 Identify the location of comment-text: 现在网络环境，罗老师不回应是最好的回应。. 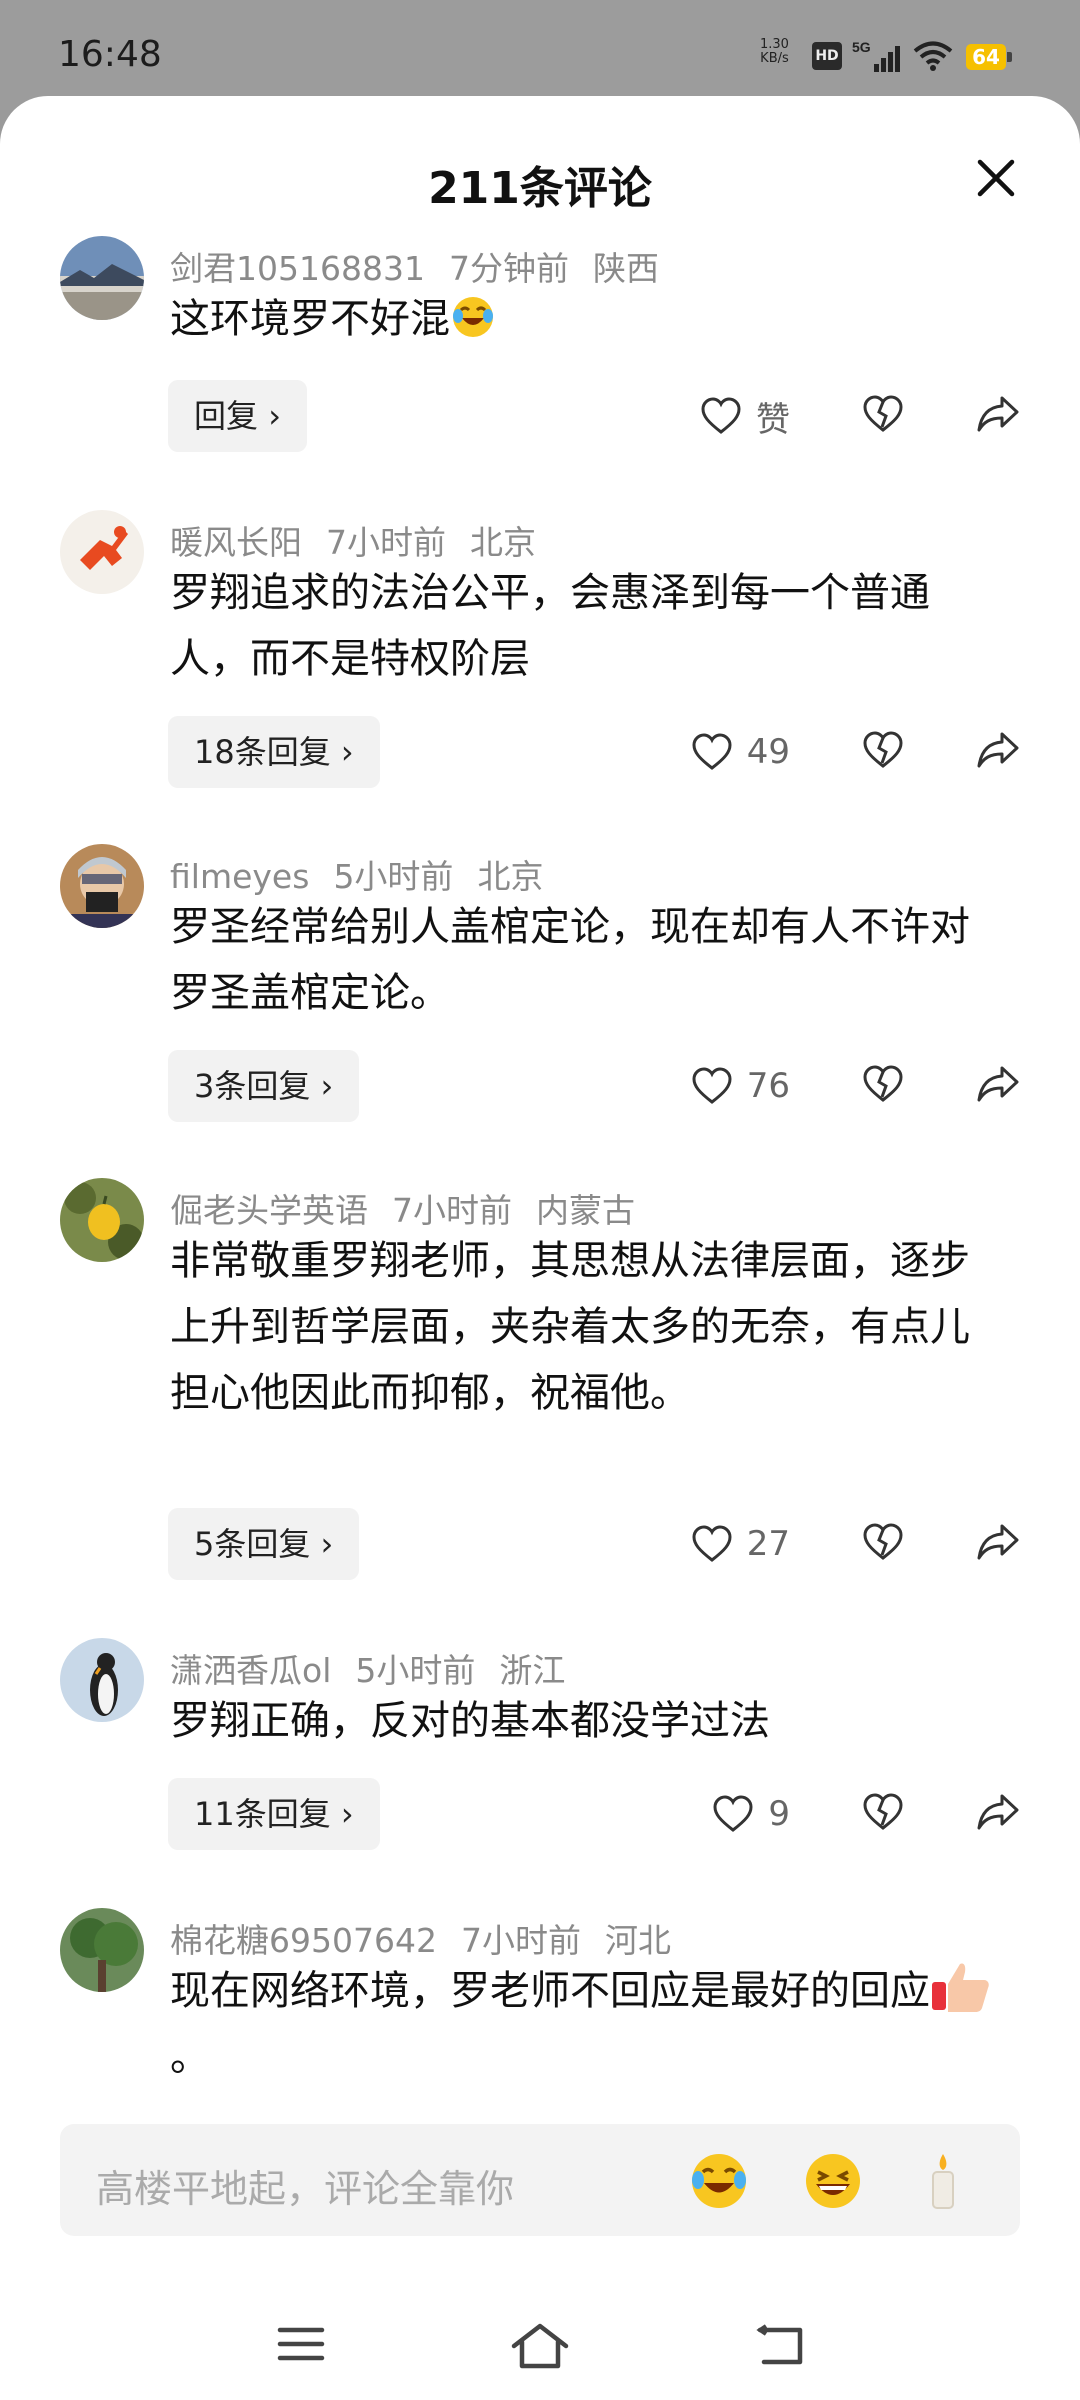
(585, 2024).